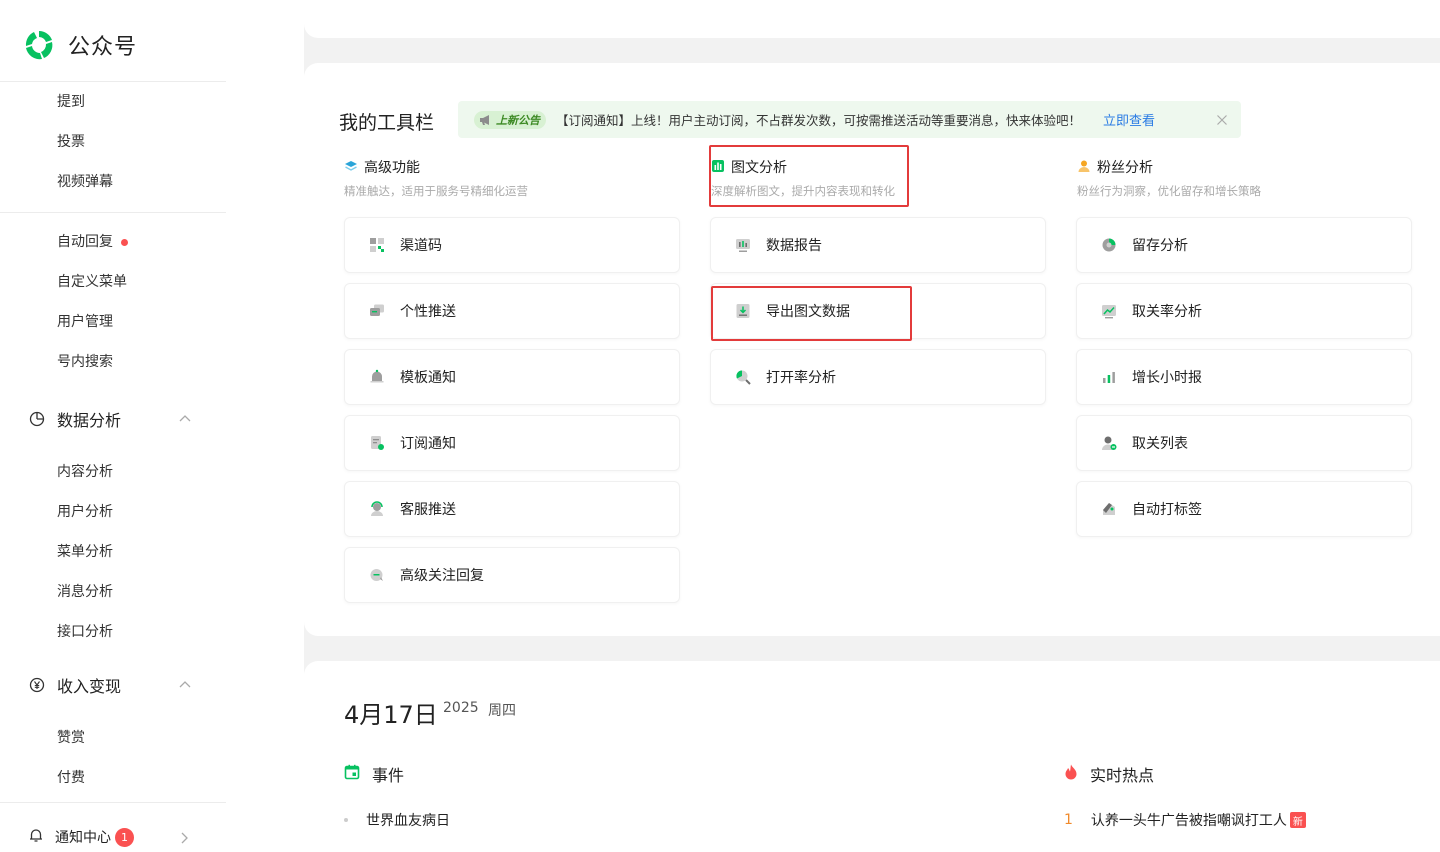 The width and height of the screenshot is (1440, 852). What do you see at coordinates (512, 311) in the screenshot?
I see `tool-personalized-push: 个性推送` at bounding box center [512, 311].